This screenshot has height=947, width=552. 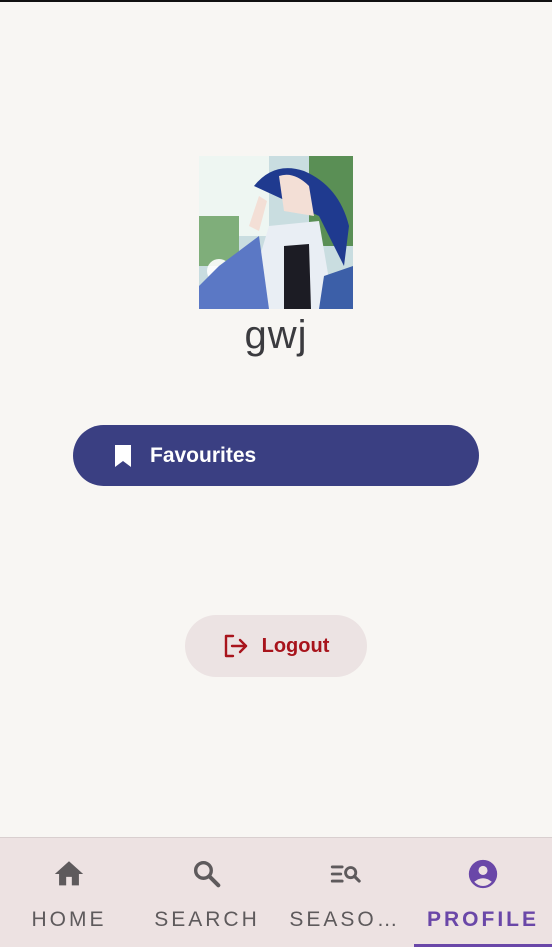 I want to click on logout-button: Logout, so click(x=276, y=646).